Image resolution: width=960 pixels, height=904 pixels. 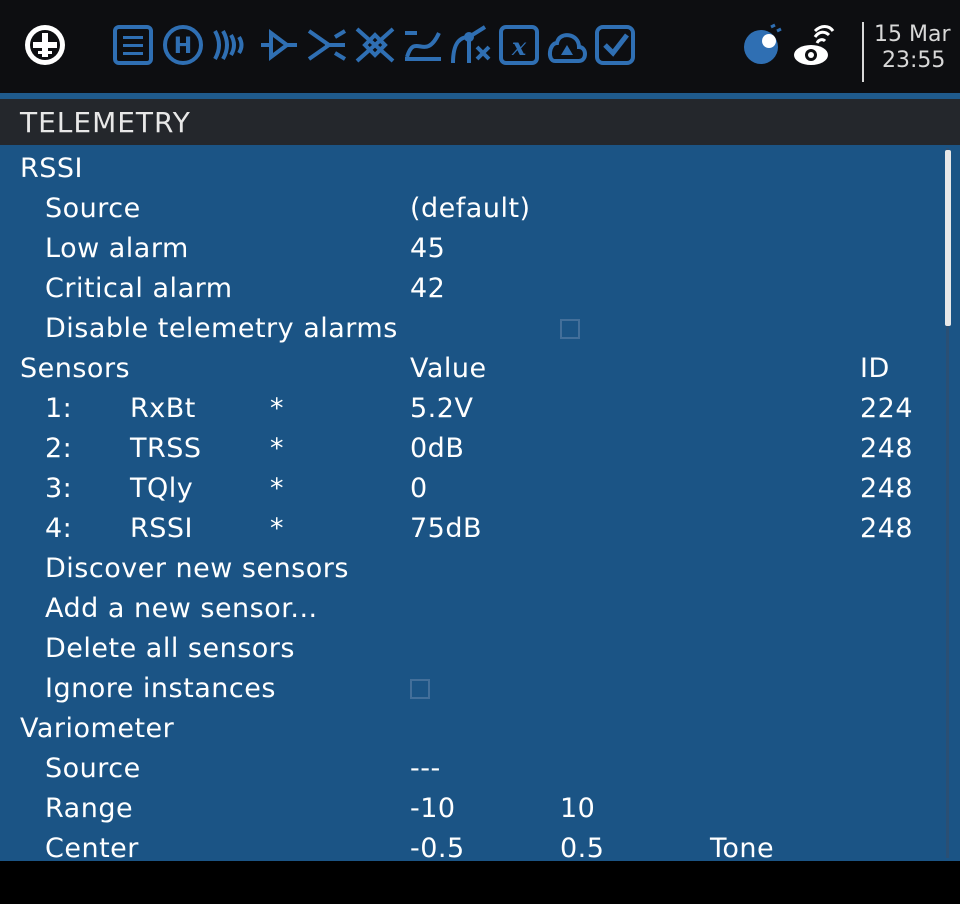 What do you see at coordinates (59, 448) in the screenshot?
I see `sensor-number: 2:` at bounding box center [59, 448].